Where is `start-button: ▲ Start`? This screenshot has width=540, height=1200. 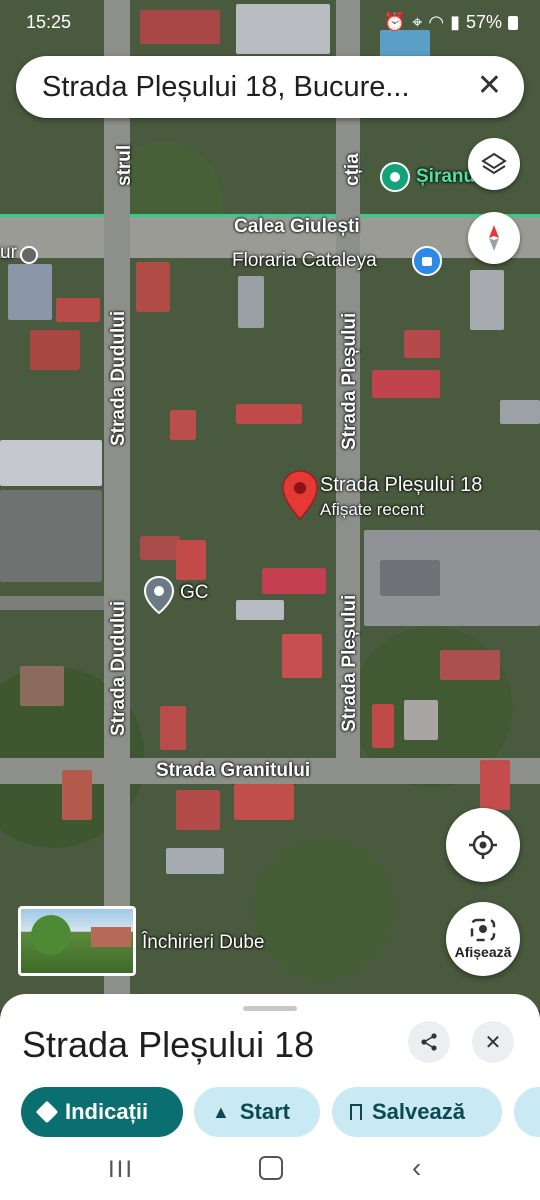 start-button: ▲ Start is located at coordinates (257, 1112).